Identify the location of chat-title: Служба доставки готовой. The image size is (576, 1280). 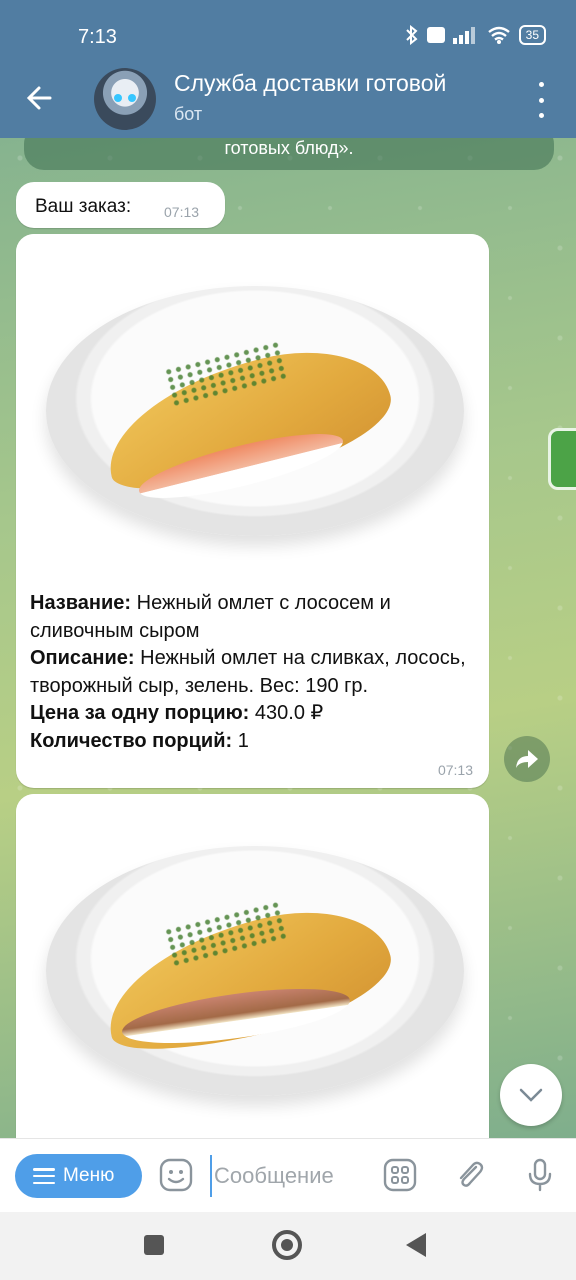
(339, 83).